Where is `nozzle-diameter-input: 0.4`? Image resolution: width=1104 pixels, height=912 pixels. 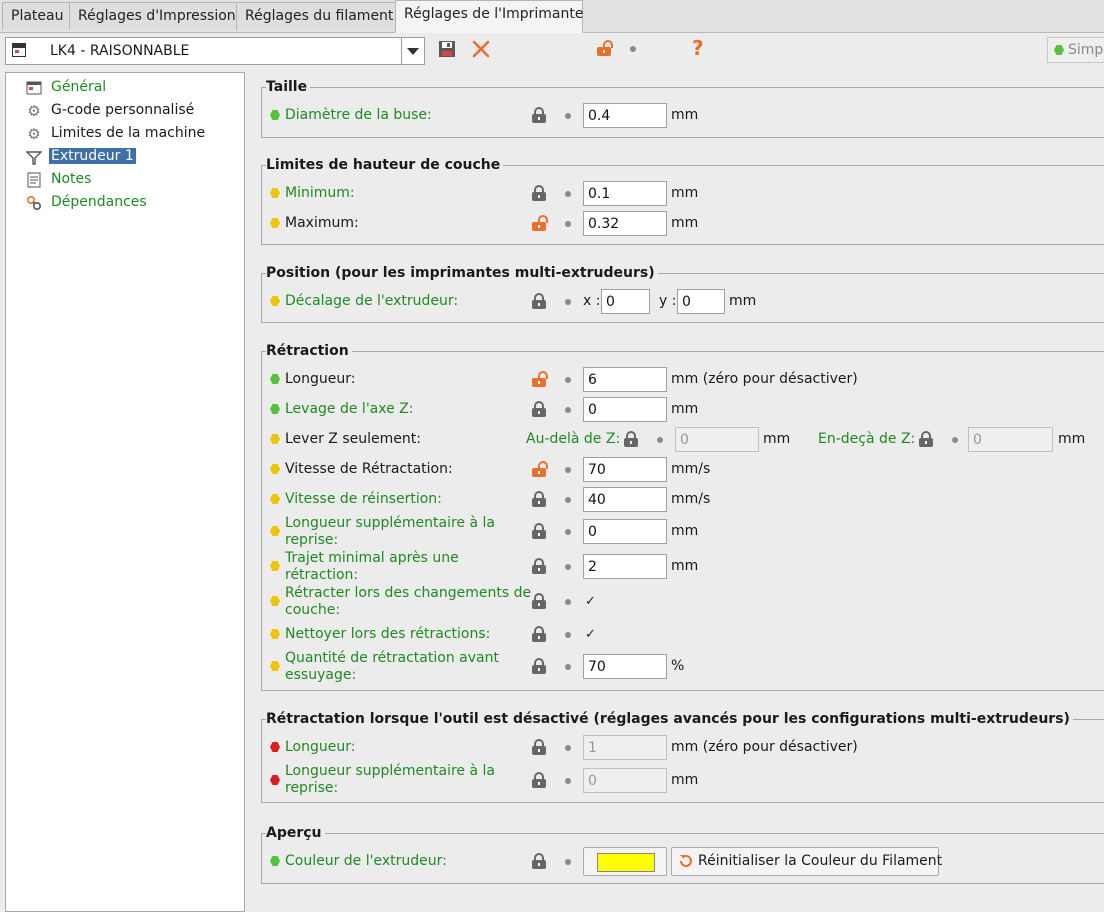 nozzle-diameter-input: 0.4 is located at coordinates (625, 115).